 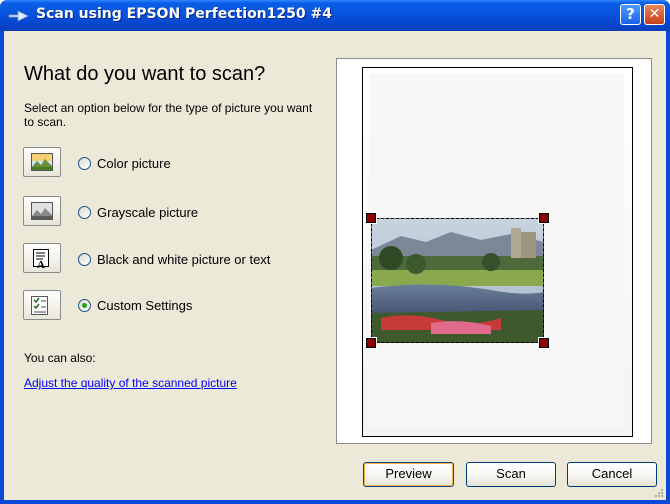 What do you see at coordinates (60, 358) in the screenshot?
I see `you-can-also-label: You can also:` at bounding box center [60, 358].